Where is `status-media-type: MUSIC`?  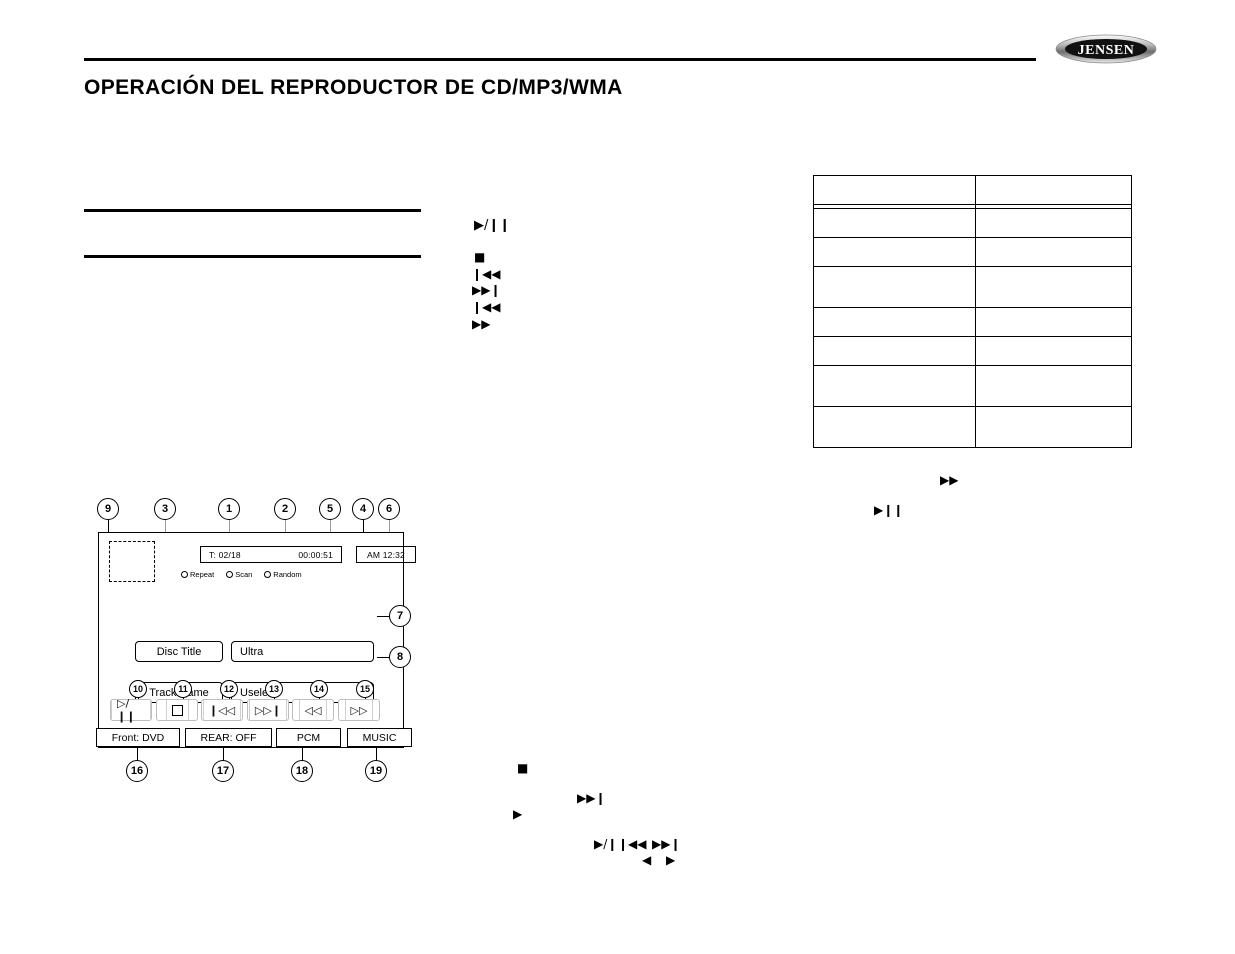 status-media-type: MUSIC is located at coordinates (379, 737).